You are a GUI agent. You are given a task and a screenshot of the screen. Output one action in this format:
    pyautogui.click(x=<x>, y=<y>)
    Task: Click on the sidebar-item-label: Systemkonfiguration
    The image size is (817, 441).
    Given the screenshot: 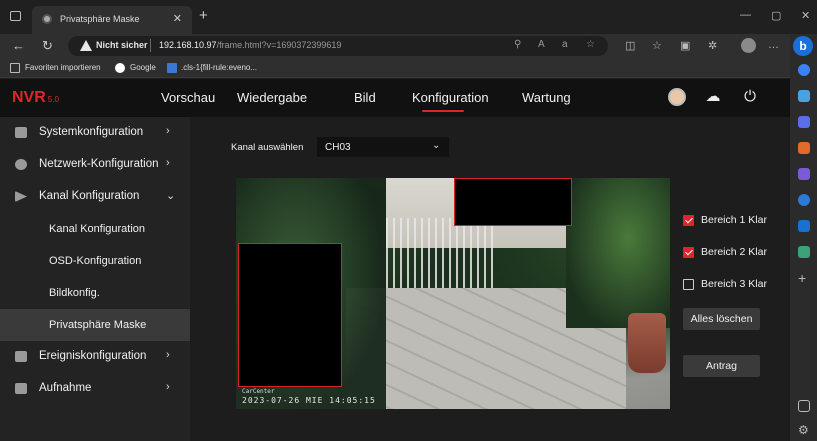 What is the action you would take?
    pyautogui.click(x=91, y=132)
    